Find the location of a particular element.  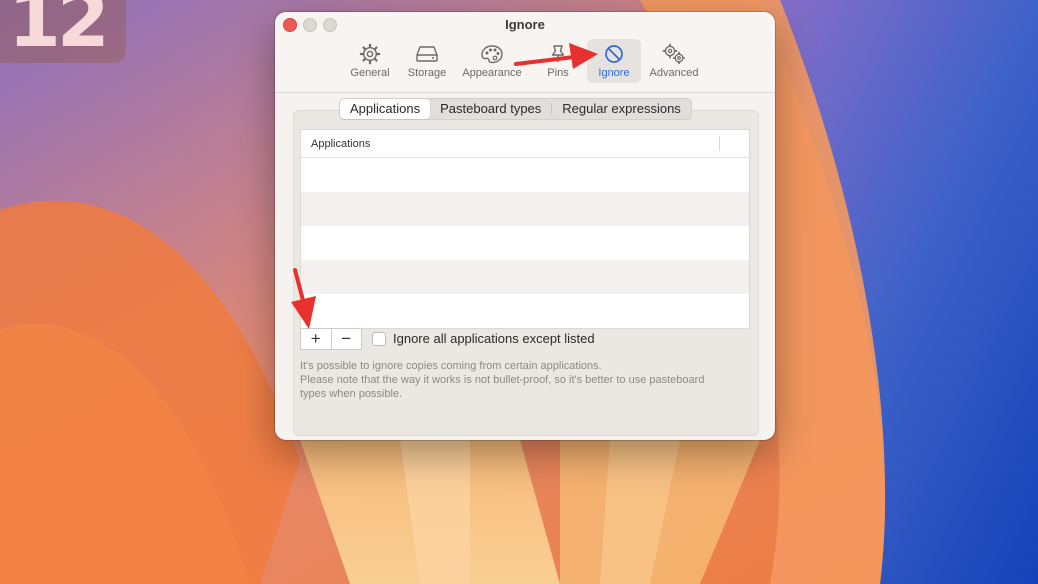

toolbar-item-label: Appearance is located at coordinates (492, 73).